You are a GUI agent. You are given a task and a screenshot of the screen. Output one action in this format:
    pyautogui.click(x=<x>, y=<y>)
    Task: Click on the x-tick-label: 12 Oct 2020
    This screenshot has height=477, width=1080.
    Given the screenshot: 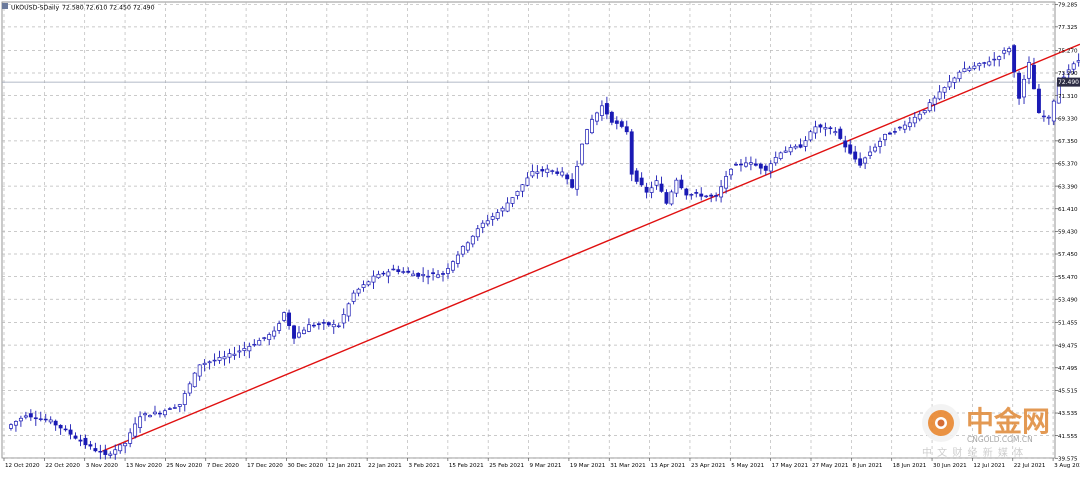 What is the action you would take?
    pyautogui.click(x=22, y=466)
    